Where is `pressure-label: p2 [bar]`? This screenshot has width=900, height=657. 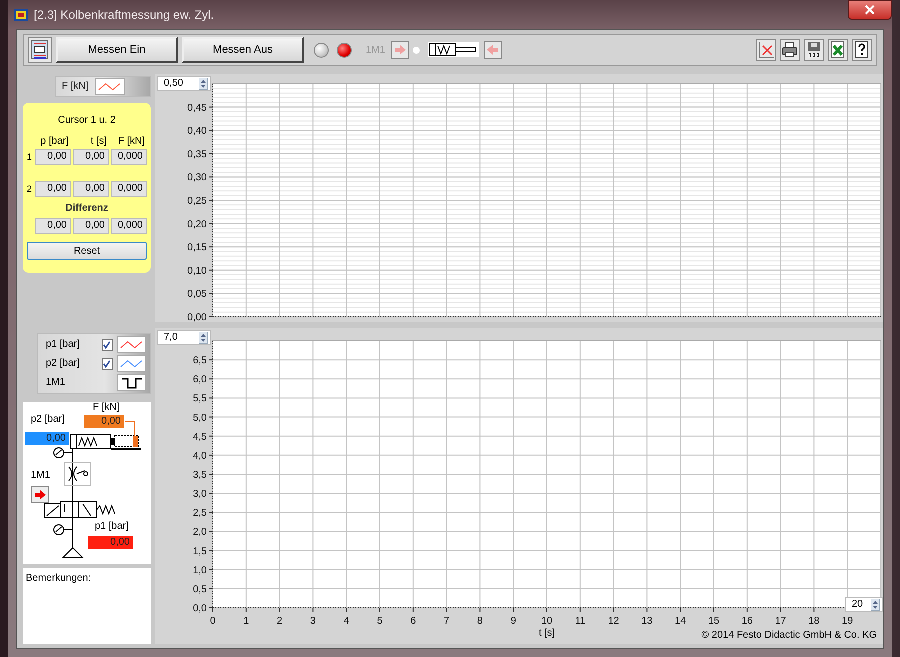 pressure-label: p2 [bar] is located at coordinates (48, 419).